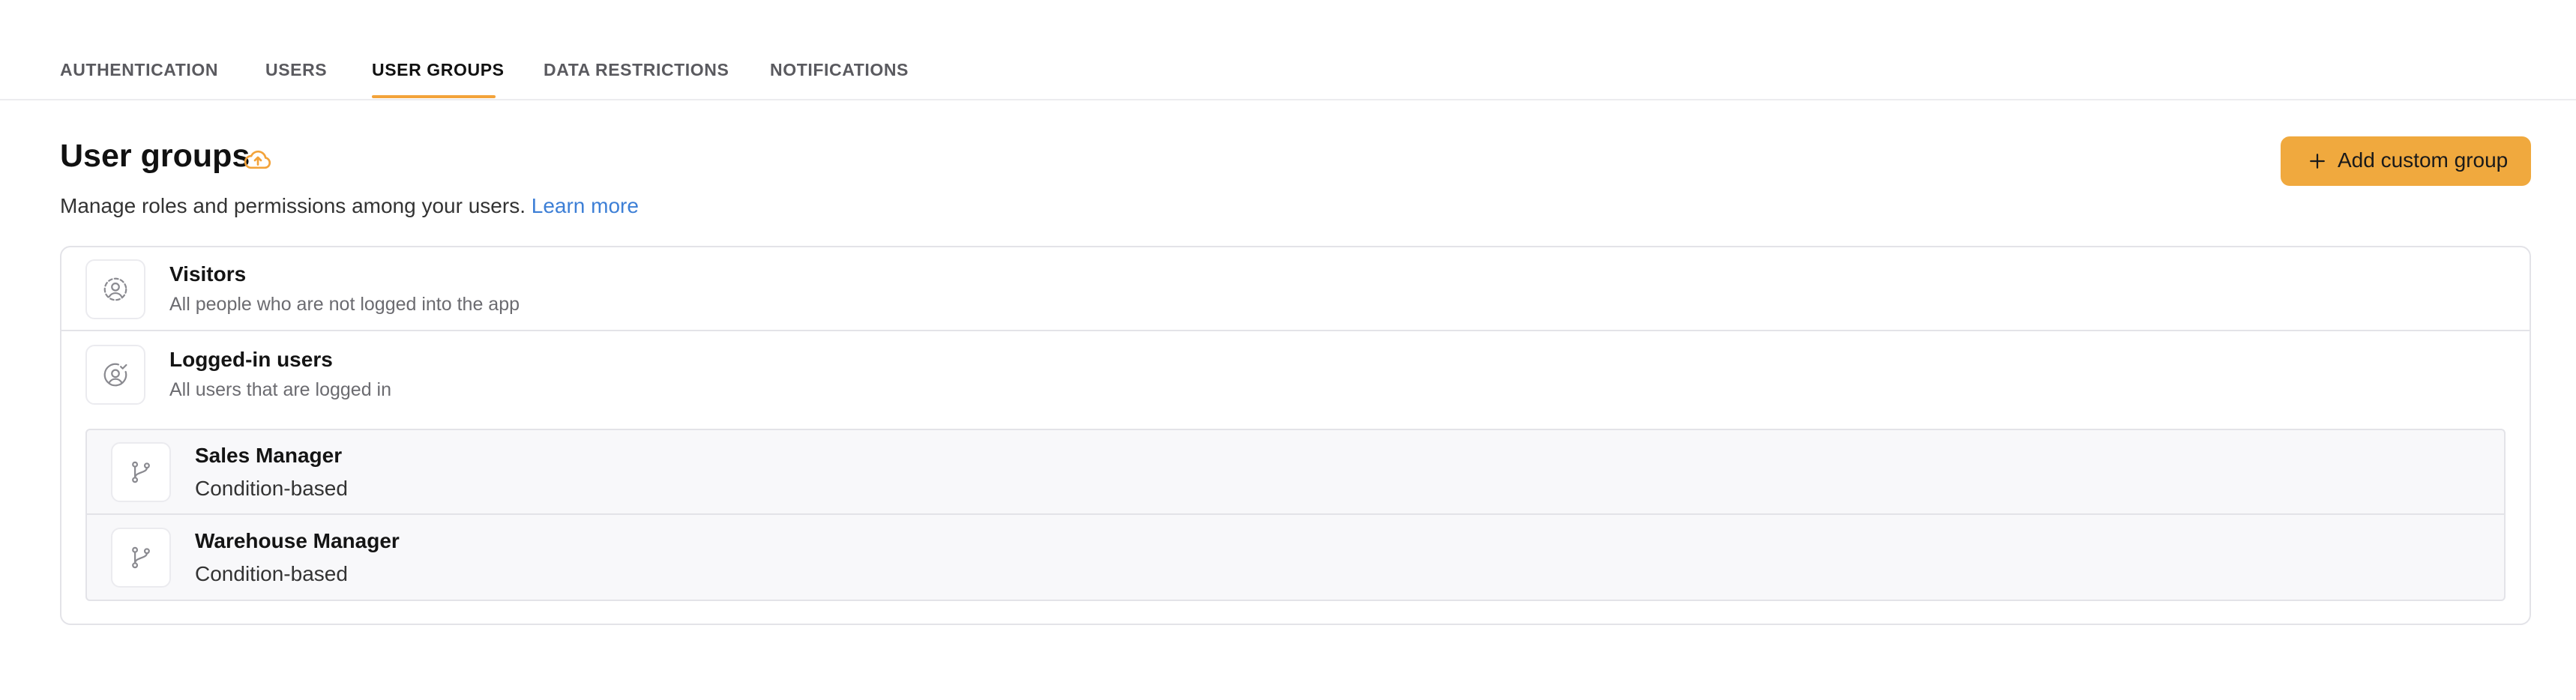 The width and height of the screenshot is (2576, 700). I want to click on group-row-warehouse-manager: Warehouse Manager Condition-based, so click(1295, 558).